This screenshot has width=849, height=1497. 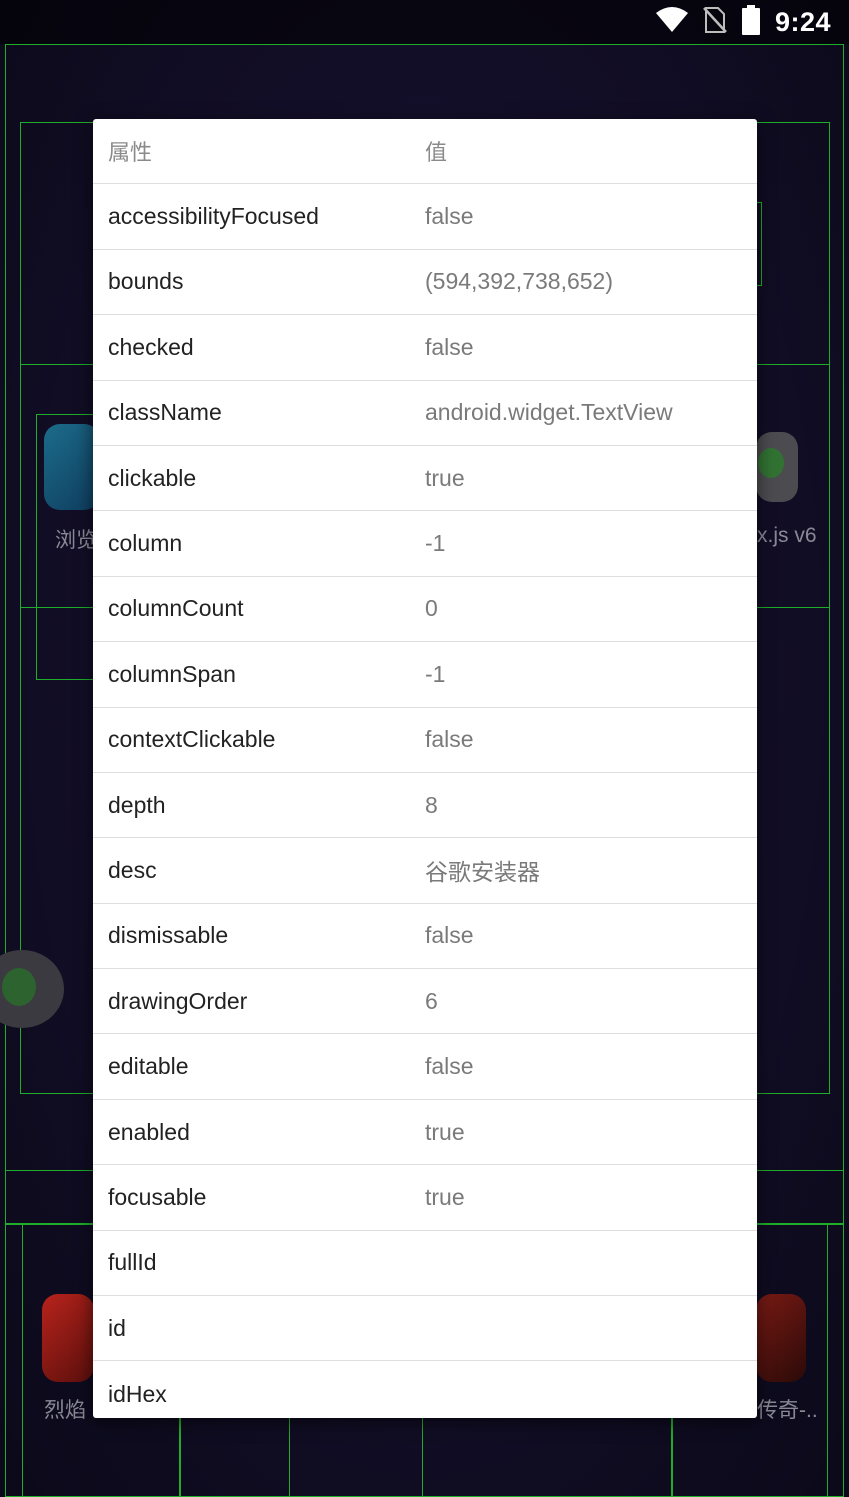 I want to click on property-name: column, so click(x=145, y=543).